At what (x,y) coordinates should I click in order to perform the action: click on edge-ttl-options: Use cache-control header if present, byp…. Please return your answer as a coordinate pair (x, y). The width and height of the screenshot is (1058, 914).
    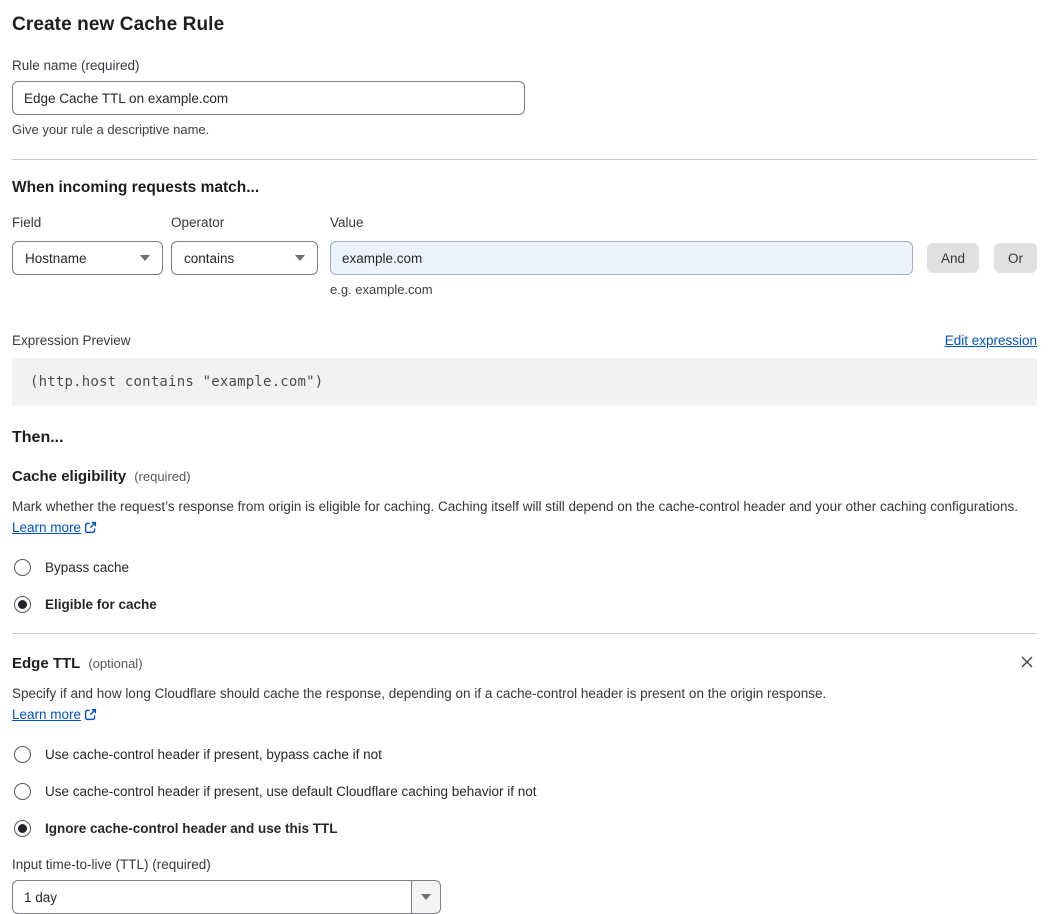
    Looking at the image, I should click on (524, 791).